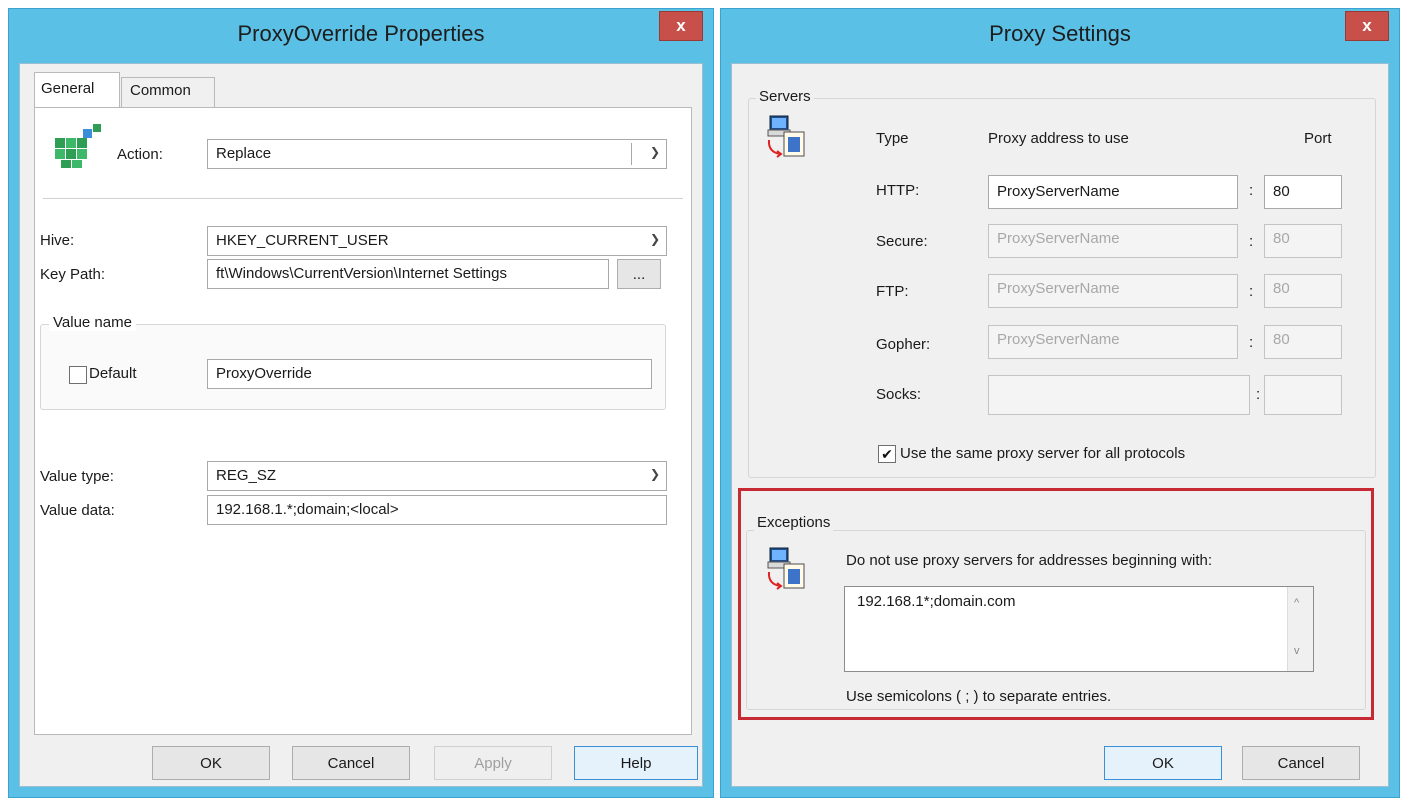  I want to click on window-title: Proxy Settings, so click(1060, 33).